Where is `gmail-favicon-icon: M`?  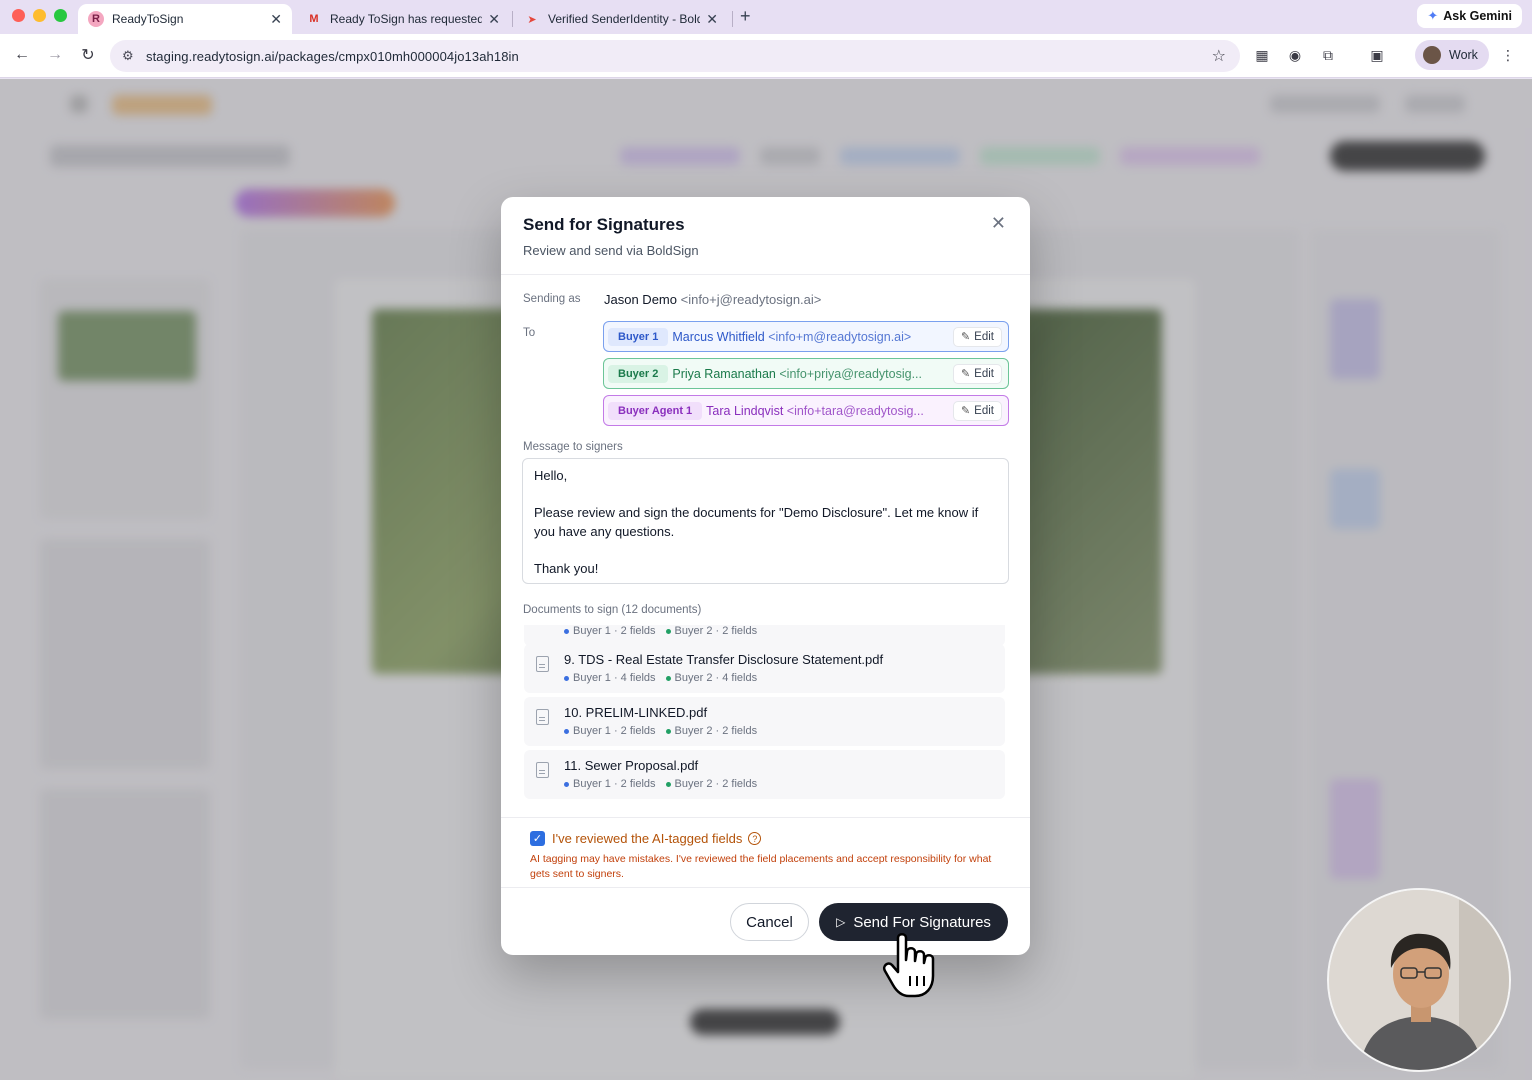
gmail-favicon-icon: M is located at coordinates (314, 19).